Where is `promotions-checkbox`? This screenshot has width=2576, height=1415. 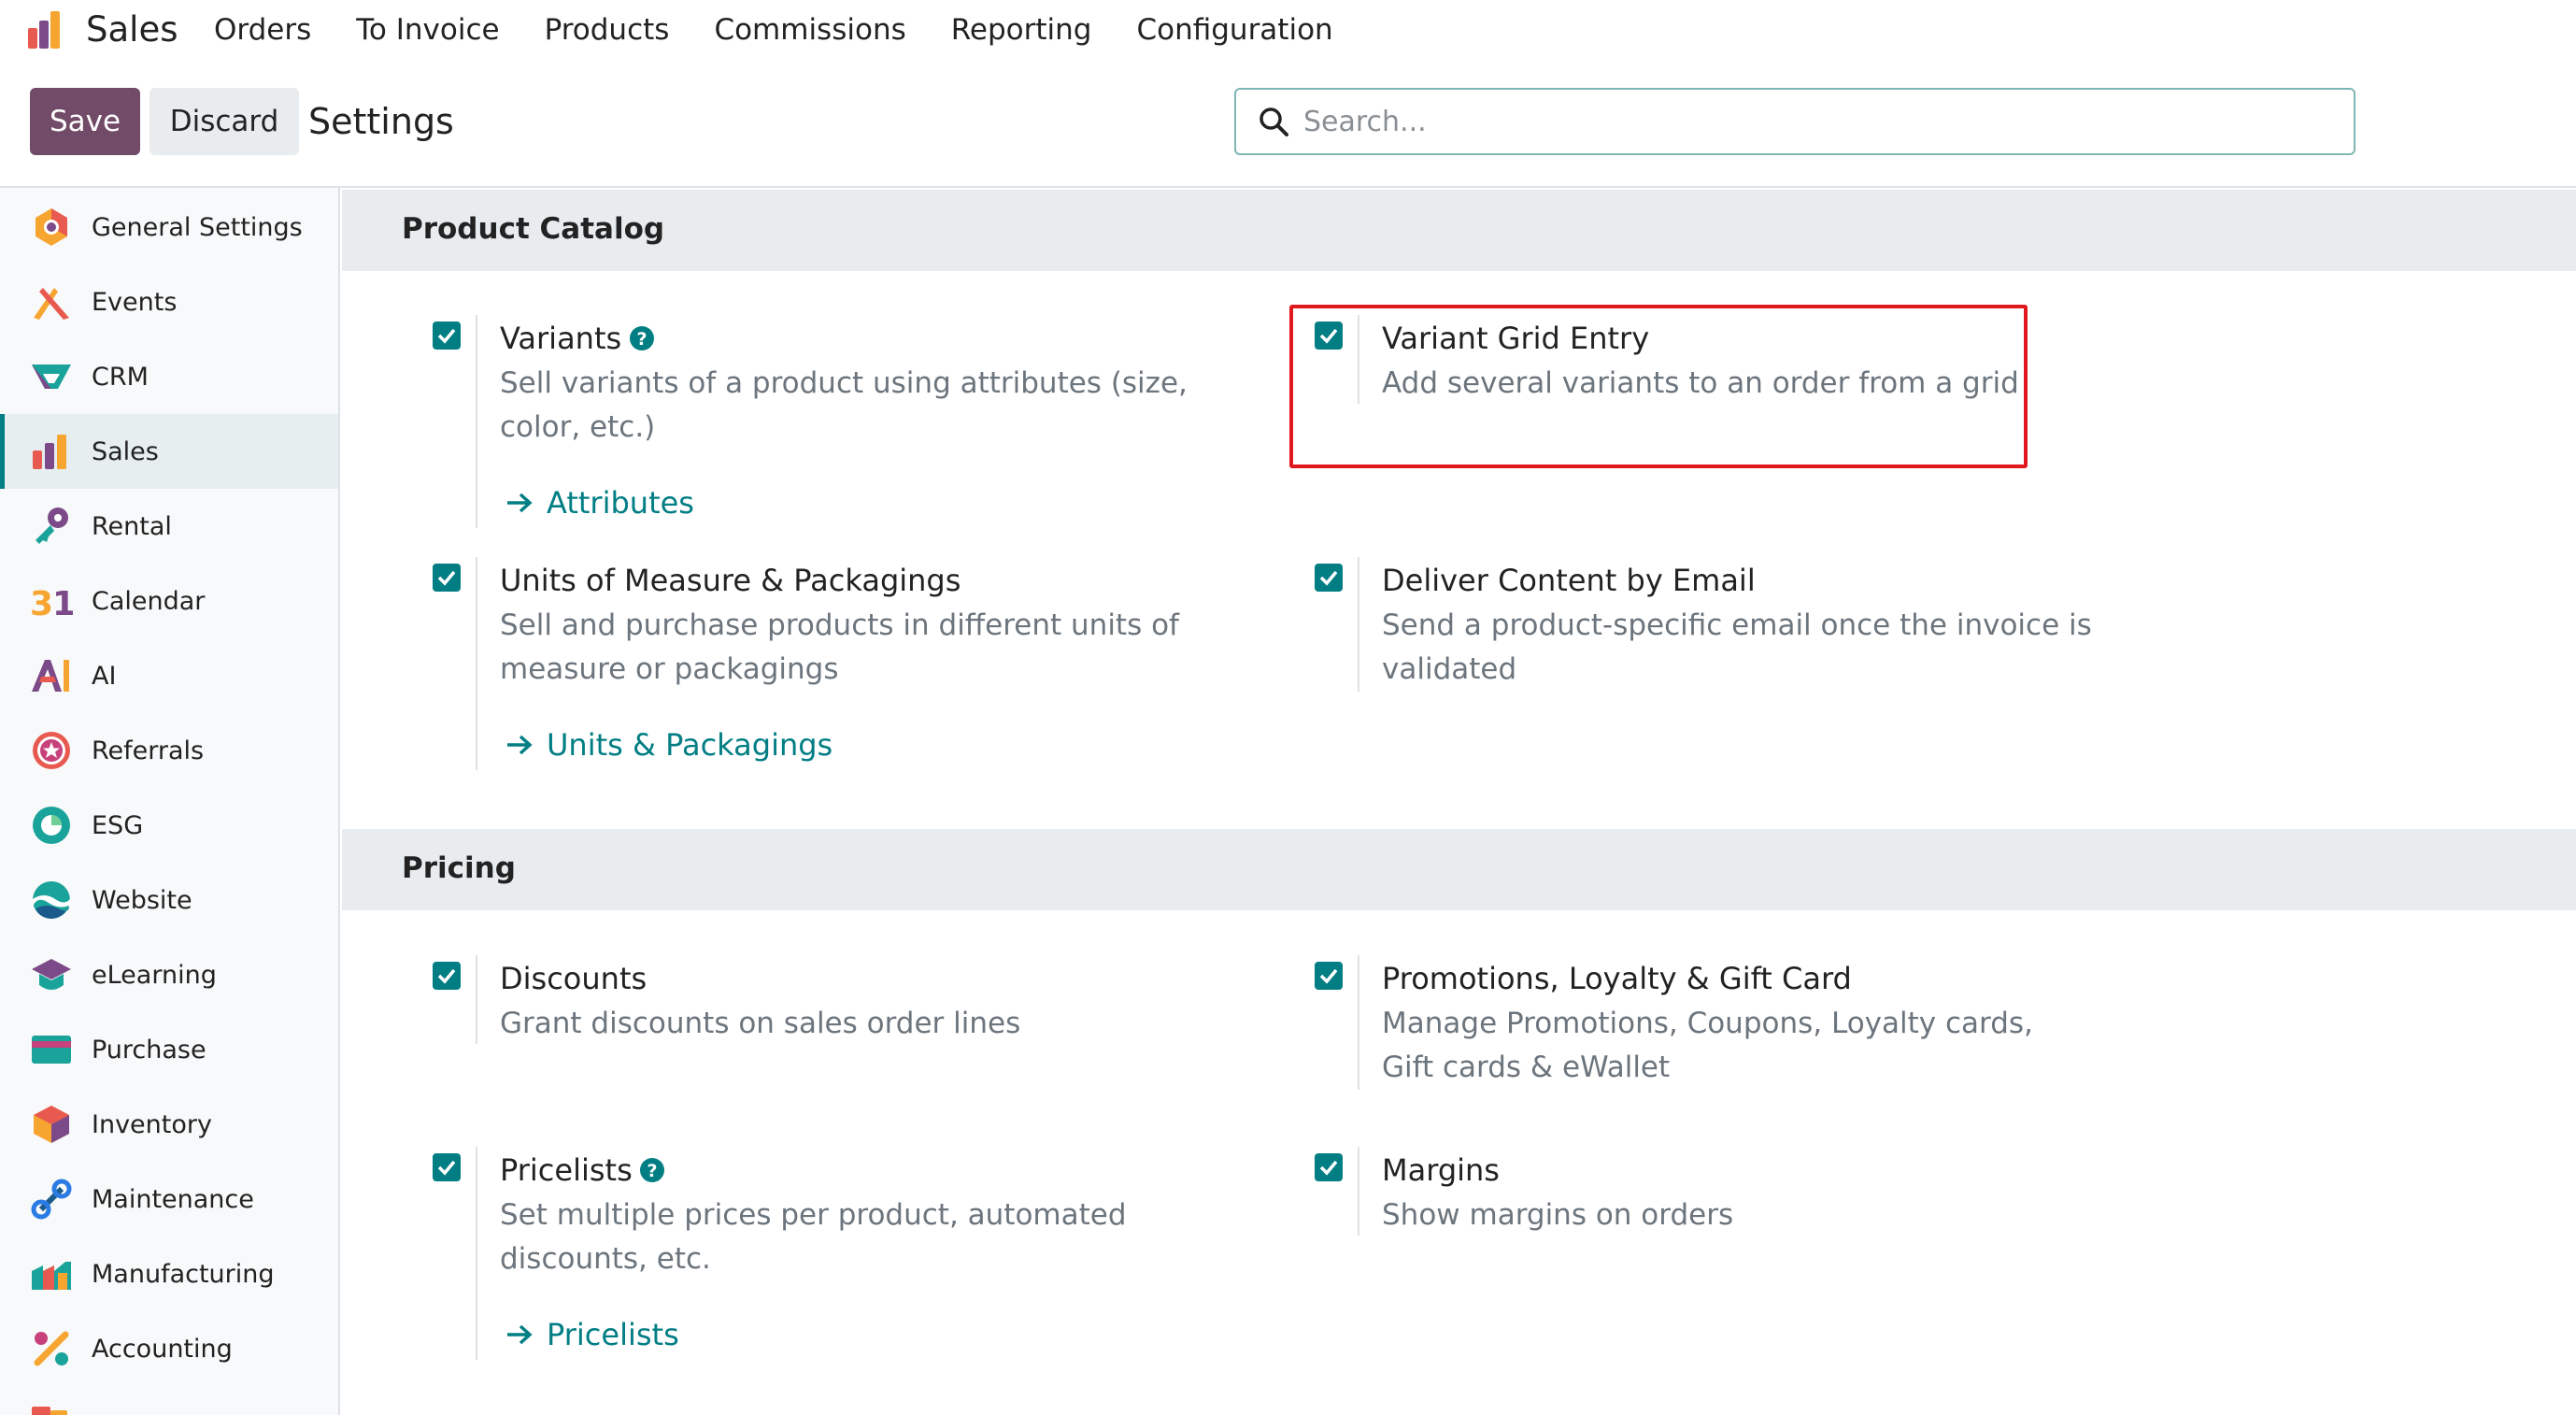 promotions-checkbox is located at coordinates (1329, 976).